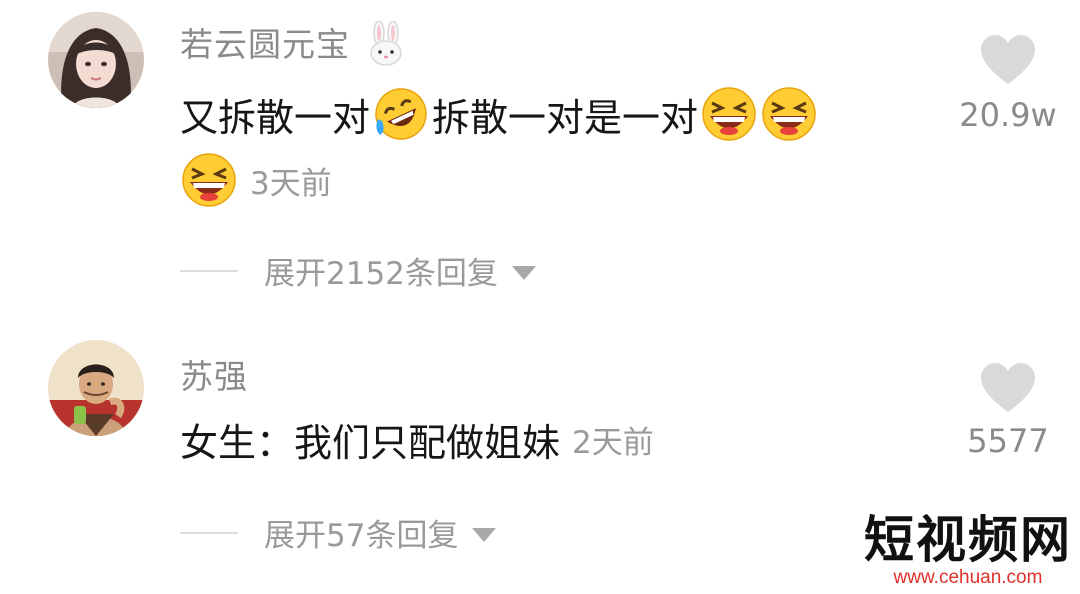 This screenshot has width=1080, height=594. Describe the element at coordinates (1008, 115) in the screenshot. I see `like-count: 20.9w` at that location.